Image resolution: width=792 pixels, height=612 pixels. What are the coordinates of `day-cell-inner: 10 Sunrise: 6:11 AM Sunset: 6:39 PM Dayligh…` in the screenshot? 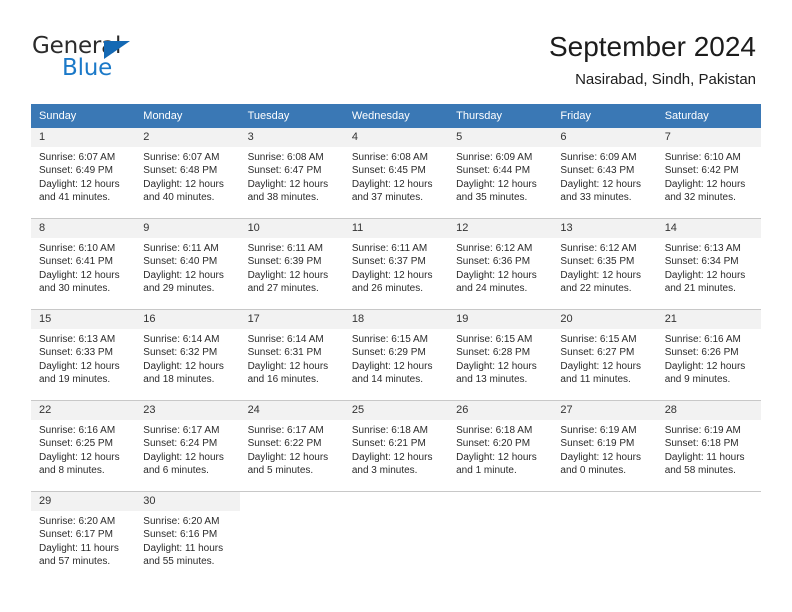 It's located at (291, 264).